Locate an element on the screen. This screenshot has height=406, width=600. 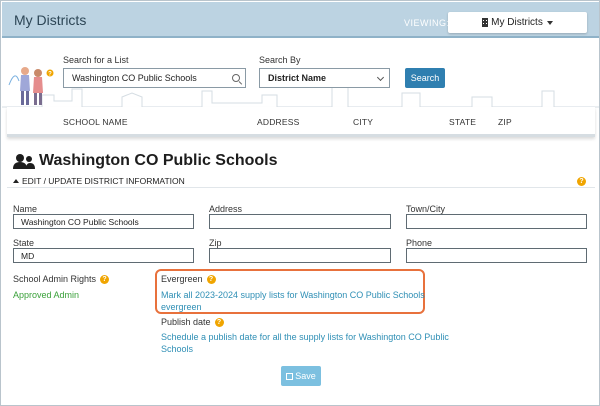
town-field is located at coordinates (496, 221).